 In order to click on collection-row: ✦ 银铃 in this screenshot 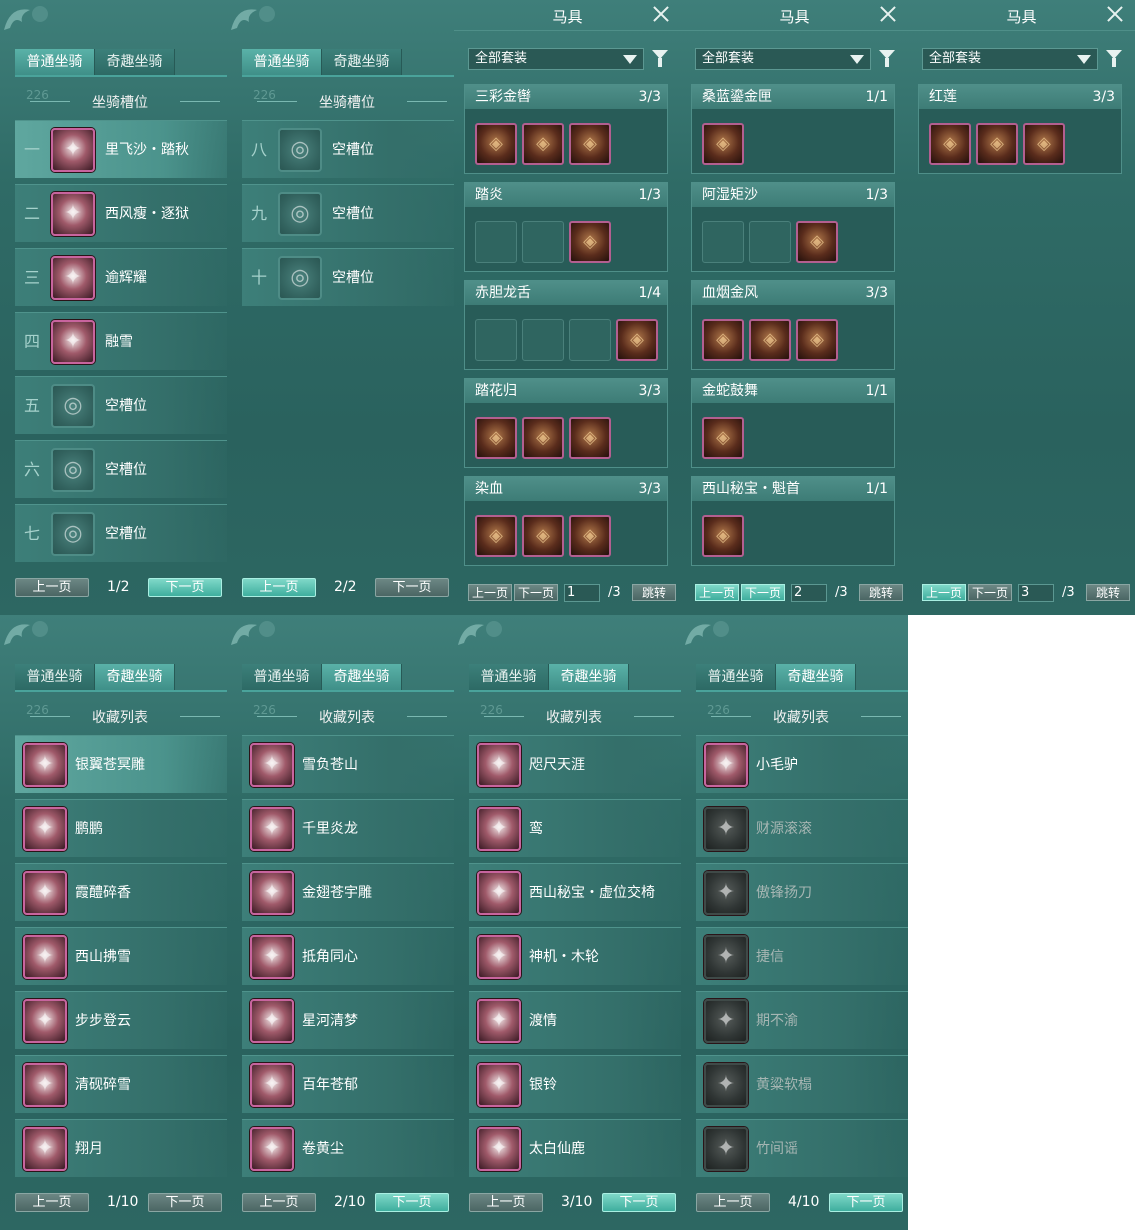, I will do `click(575, 1084)`.